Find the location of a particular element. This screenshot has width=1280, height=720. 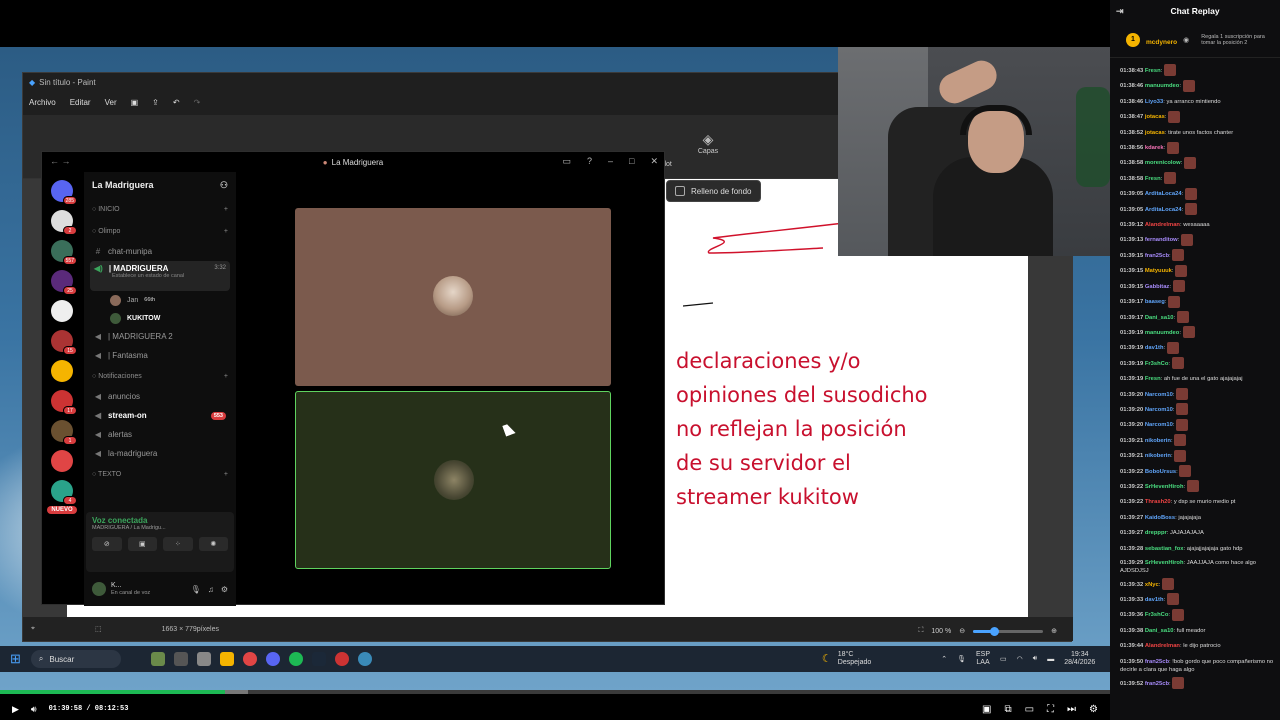

chat-username: dav1th is located at coordinates (1154, 348).